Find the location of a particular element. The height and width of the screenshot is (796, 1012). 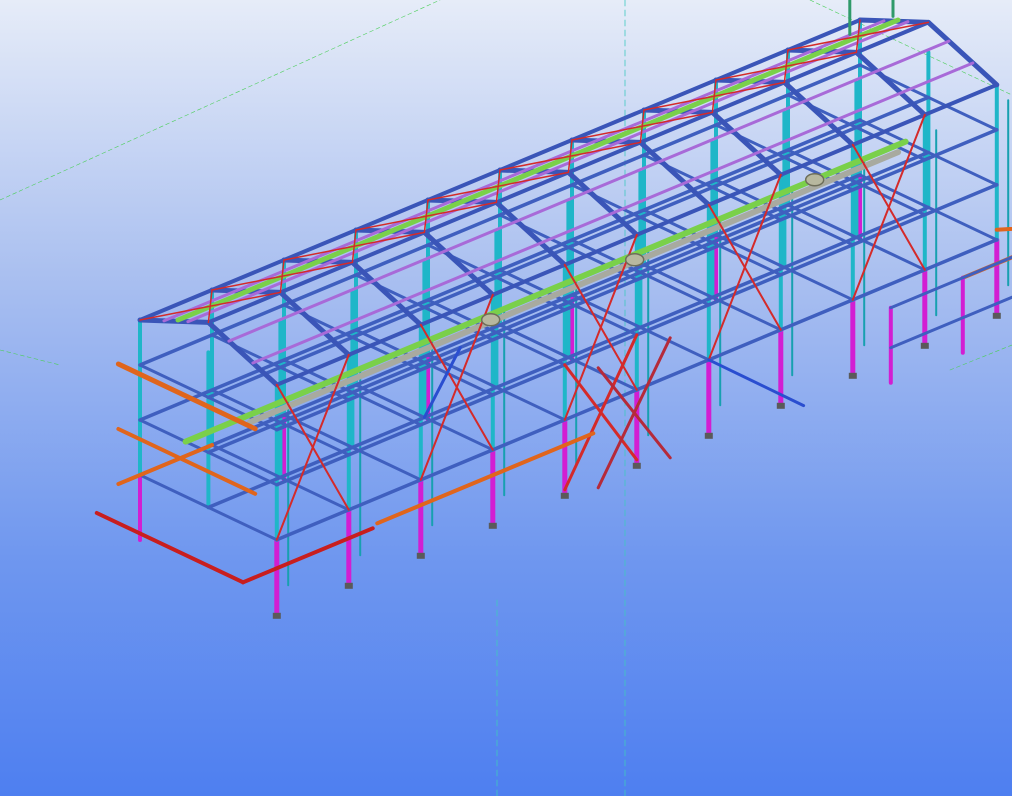

diagonal-strut is located at coordinates (756, 383).